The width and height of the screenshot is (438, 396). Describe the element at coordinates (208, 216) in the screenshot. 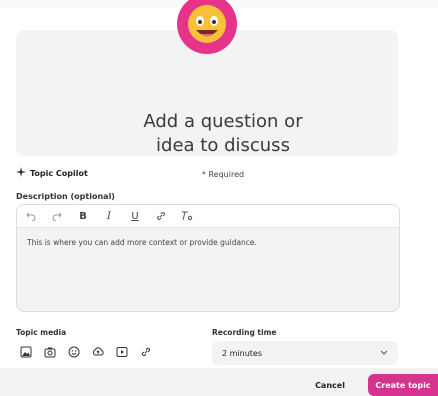

I see `editor-toolbar: B I U` at that location.